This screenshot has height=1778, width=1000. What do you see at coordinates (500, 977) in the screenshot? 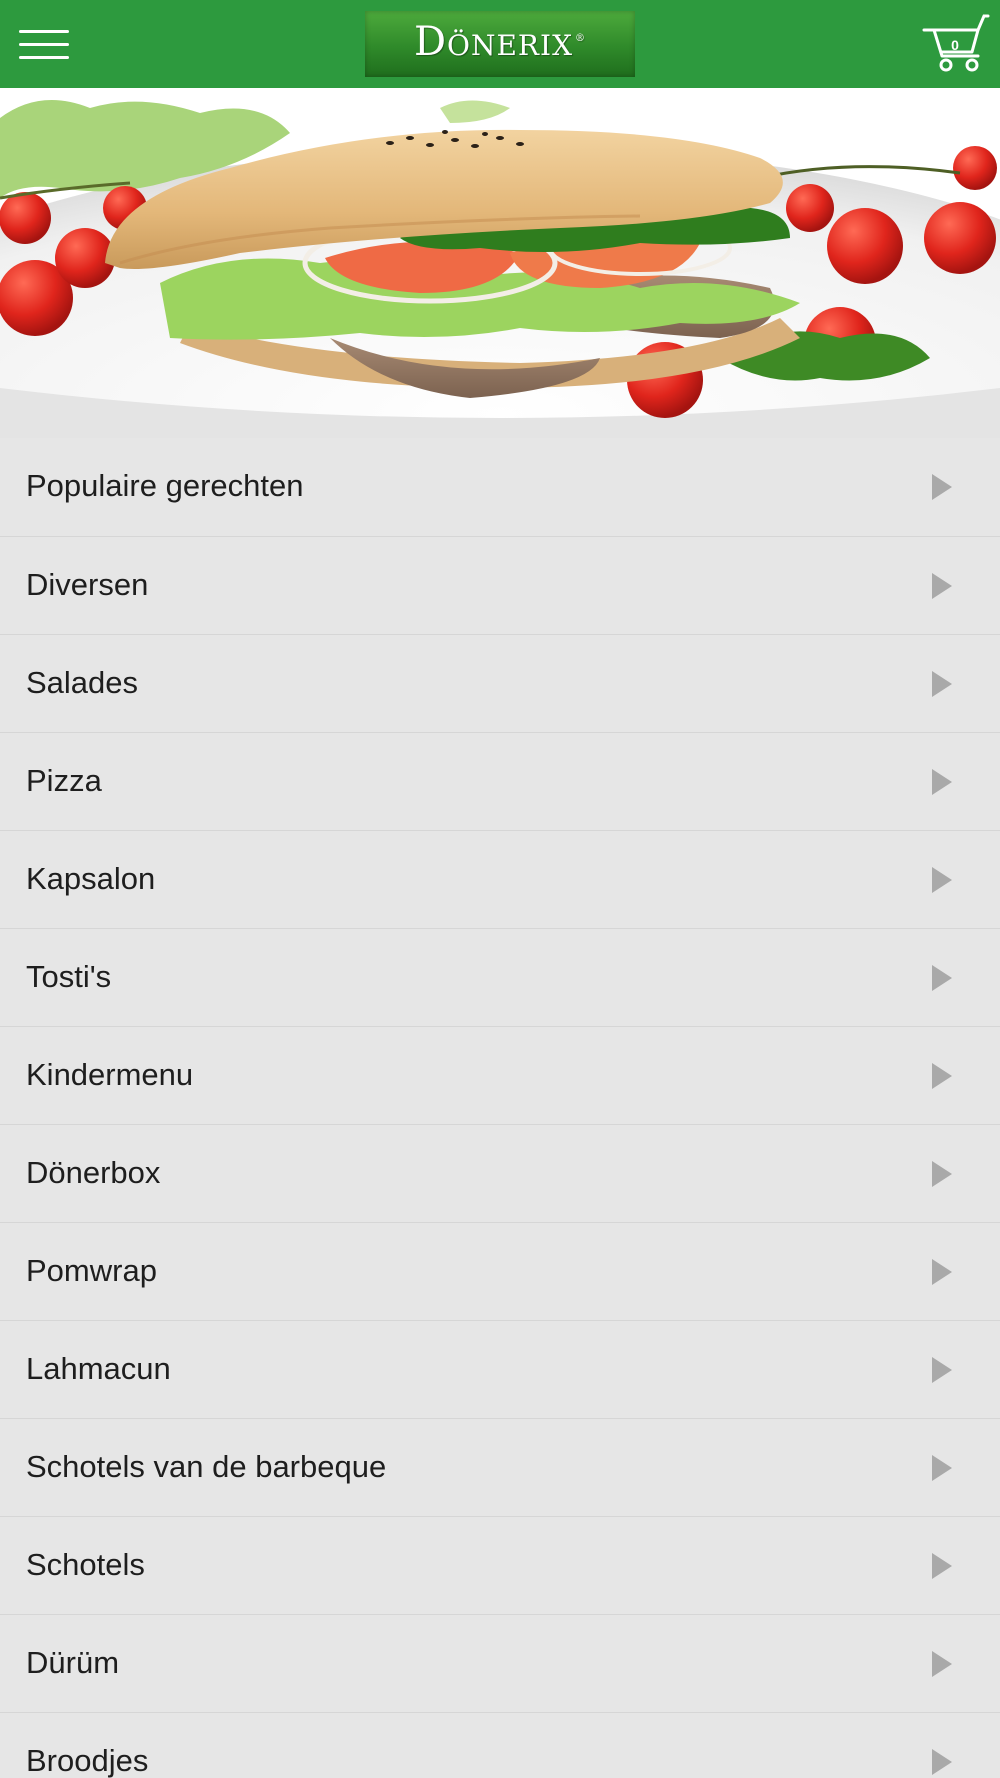
I see `category-row: Tosti's` at bounding box center [500, 977].